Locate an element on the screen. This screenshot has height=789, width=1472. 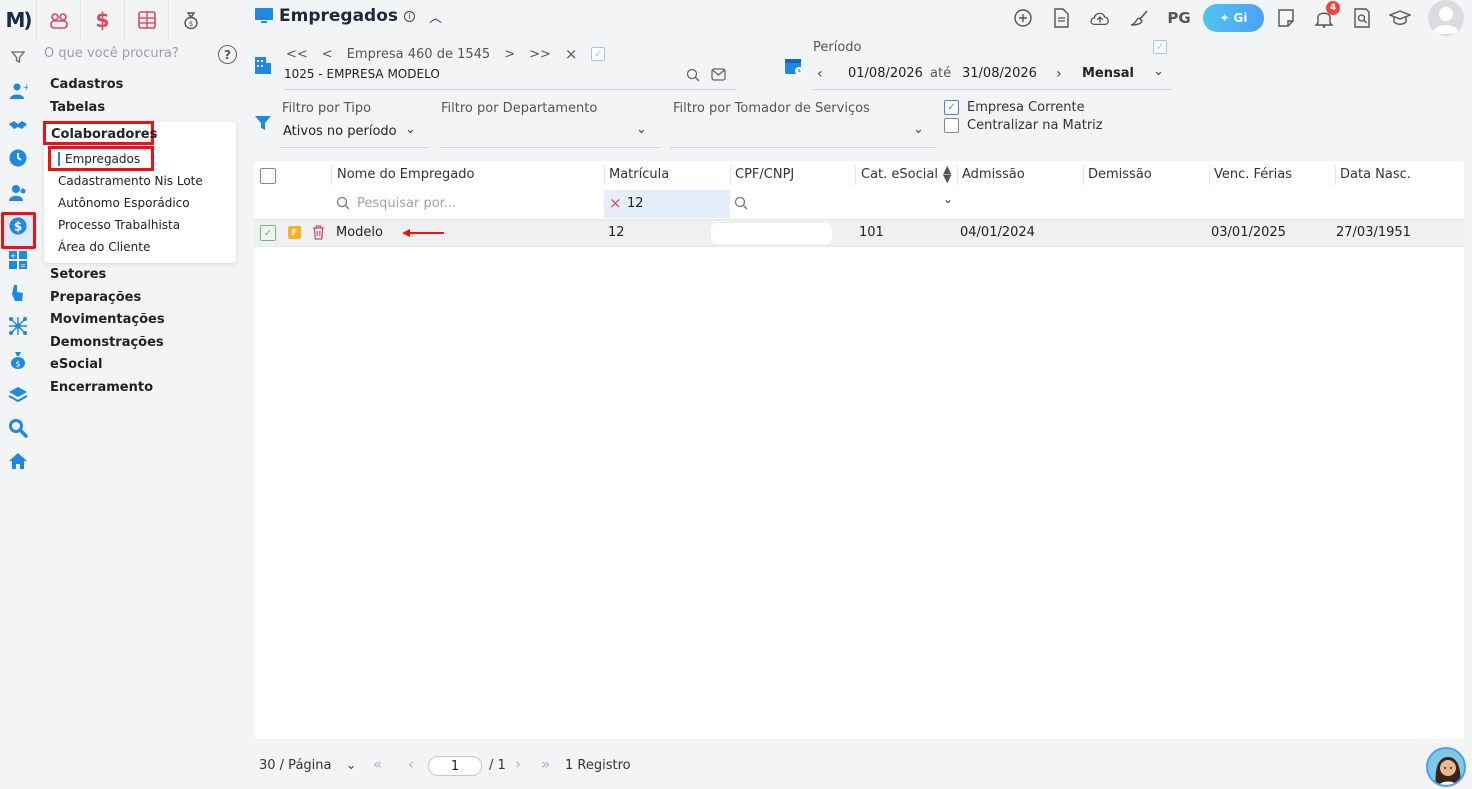
menu-movimentacoes: Movimentações is located at coordinates (107, 319).